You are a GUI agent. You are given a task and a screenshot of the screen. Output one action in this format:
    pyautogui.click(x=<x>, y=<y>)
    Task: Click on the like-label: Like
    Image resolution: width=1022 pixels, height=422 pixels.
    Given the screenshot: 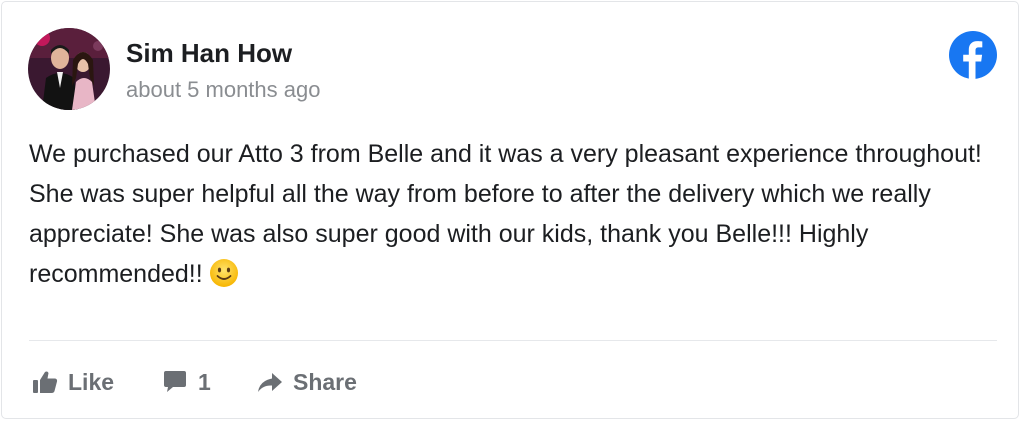 What is the action you would take?
    pyautogui.click(x=91, y=381)
    